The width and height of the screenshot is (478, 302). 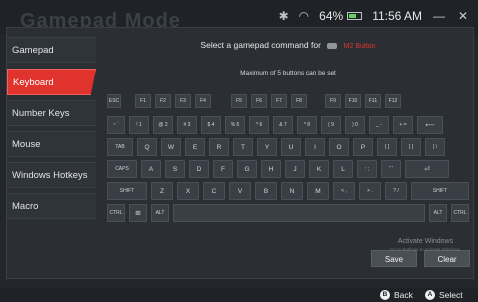 I want to click on key-j: J, so click(x=295, y=169).